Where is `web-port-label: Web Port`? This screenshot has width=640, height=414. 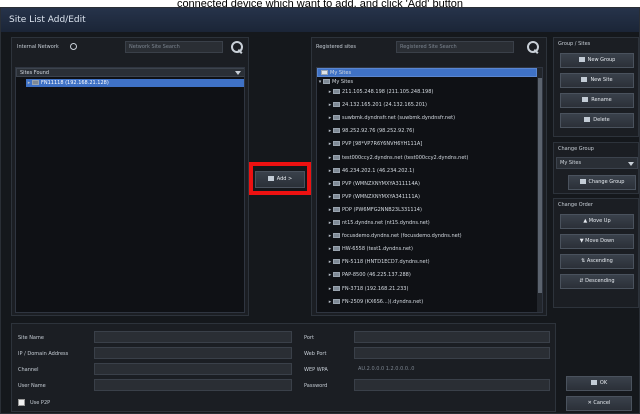
web-port-label: Web Port is located at coordinates (315, 354).